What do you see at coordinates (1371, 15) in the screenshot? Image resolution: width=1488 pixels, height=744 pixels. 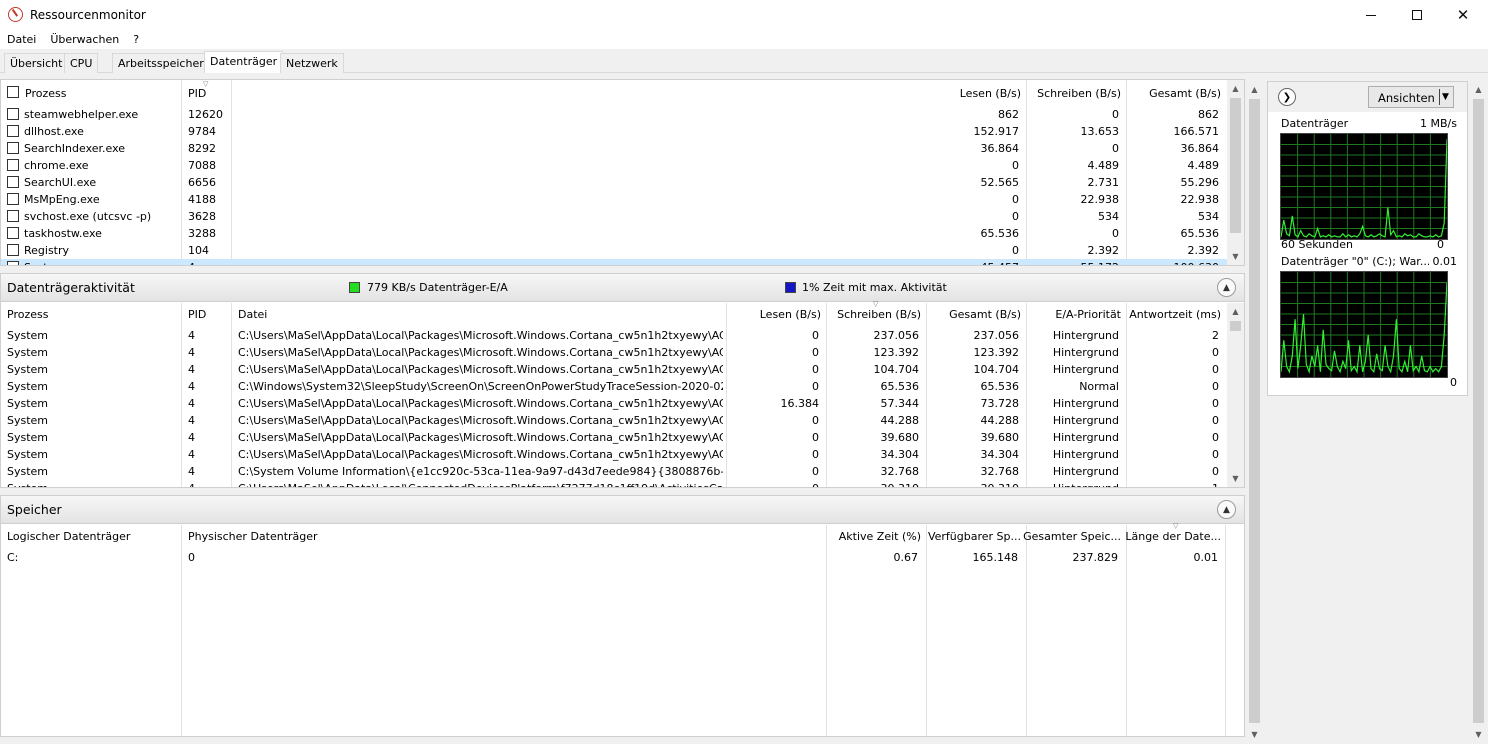 I see `minimize-button` at bounding box center [1371, 15].